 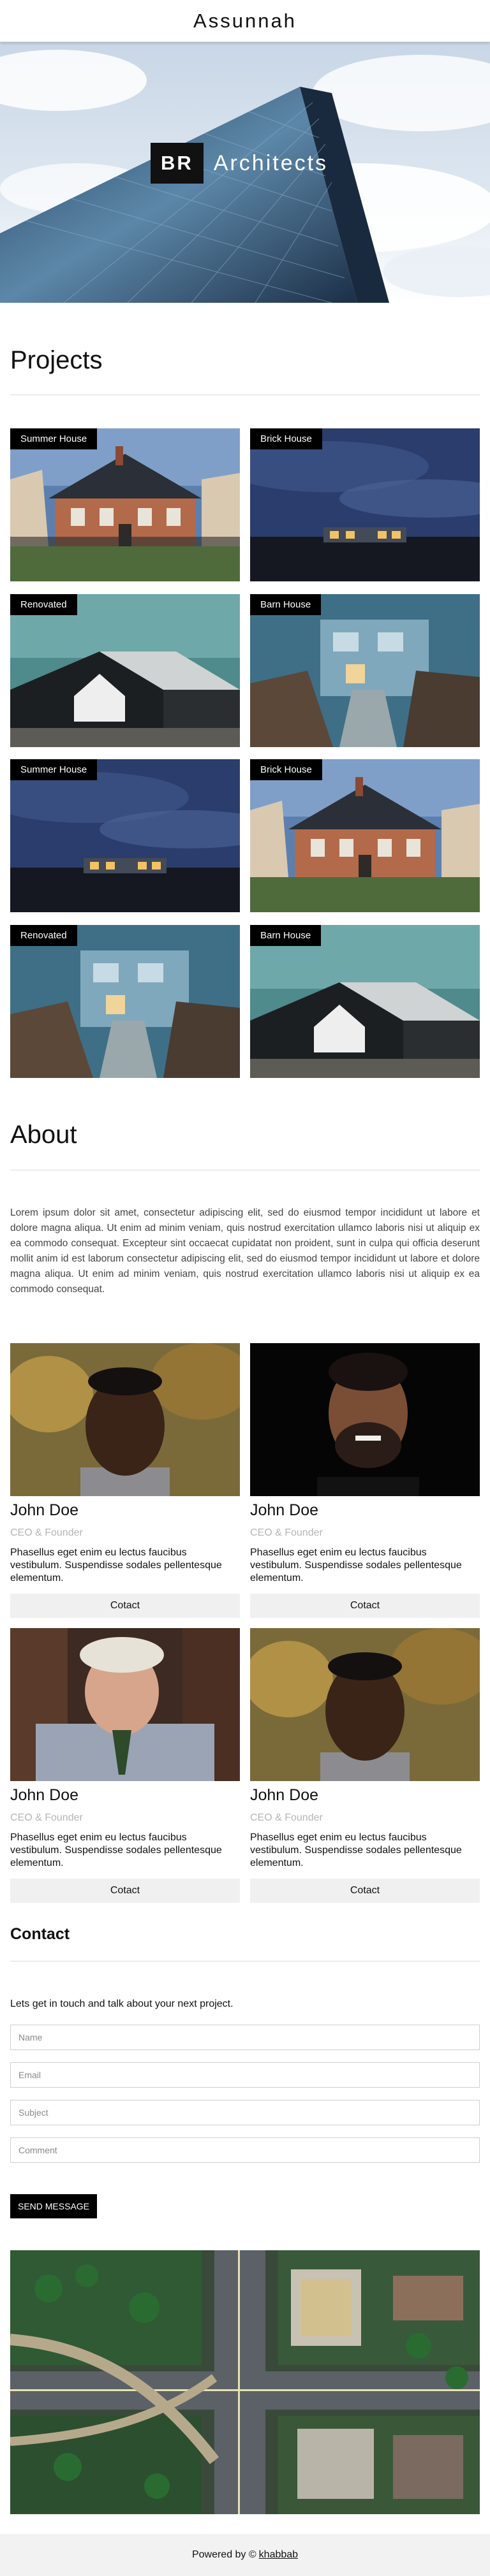 I want to click on brand-link: Assunnah, so click(x=245, y=21).